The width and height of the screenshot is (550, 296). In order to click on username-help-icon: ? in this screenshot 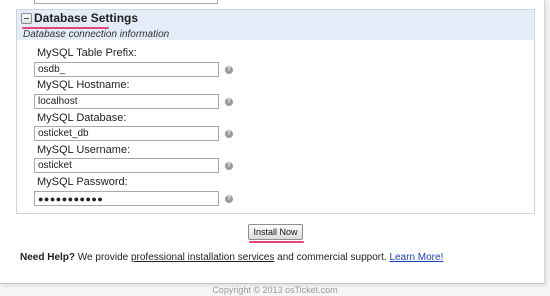, I will do `click(229, 166)`.